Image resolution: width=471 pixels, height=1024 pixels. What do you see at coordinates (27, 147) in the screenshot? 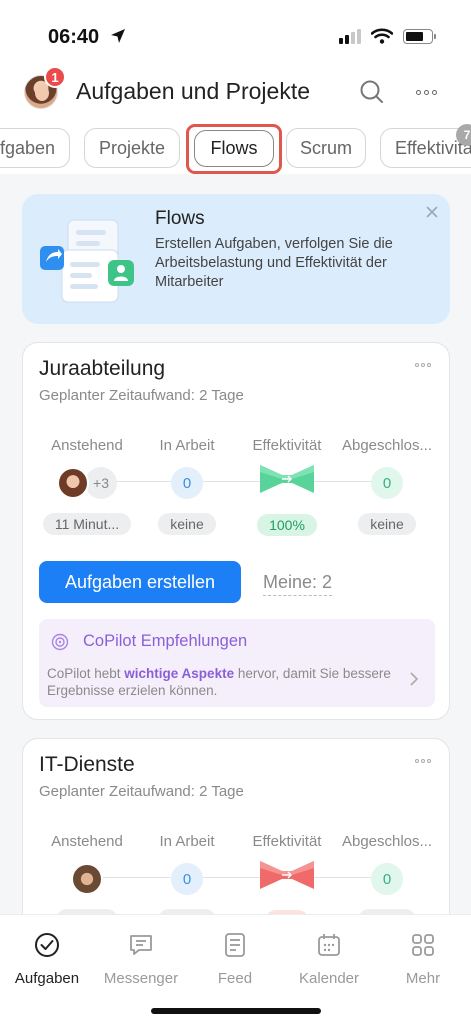
I see `tab-label: Aufgaben` at bounding box center [27, 147].